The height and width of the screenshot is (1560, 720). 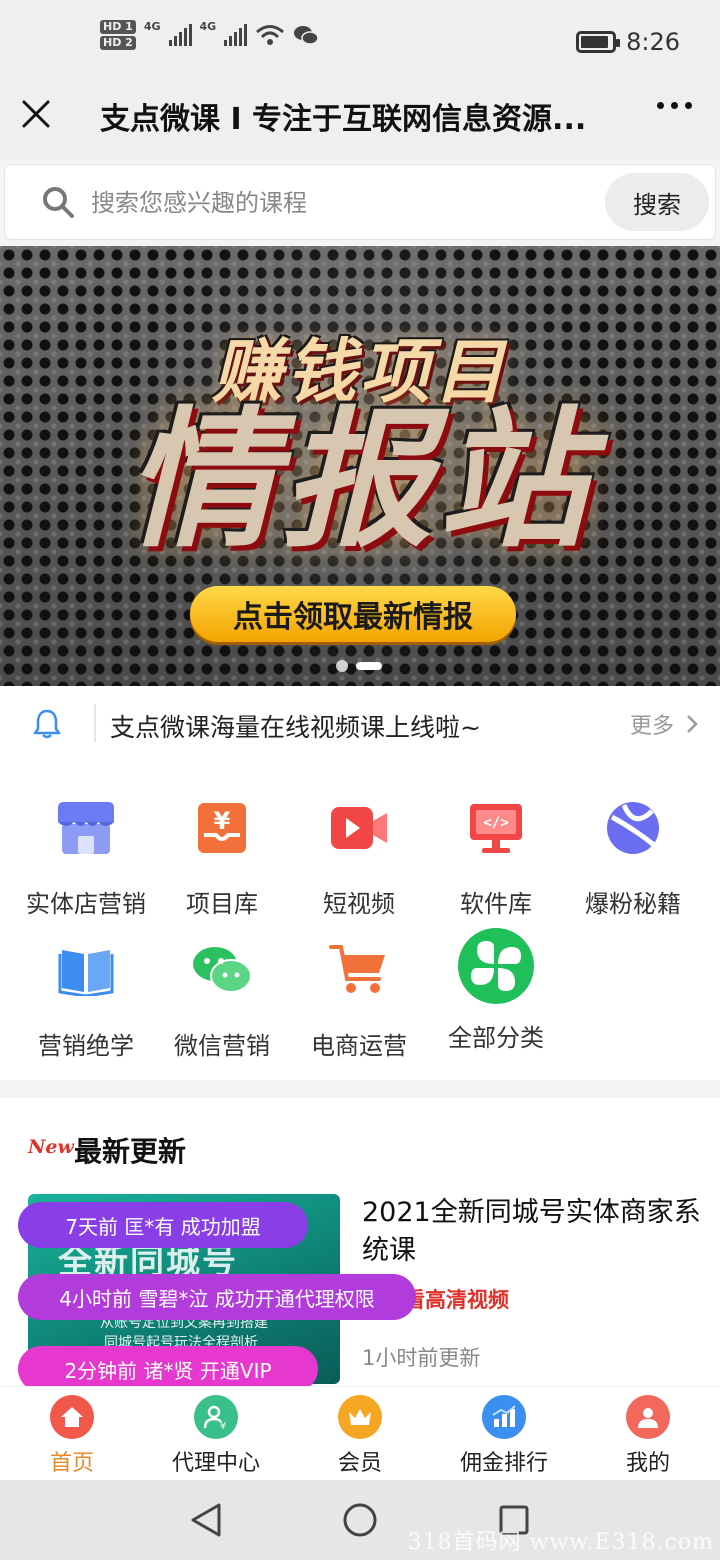 What do you see at coordinates (360, 1436) in the screenshot?
I see `nav-membership: 会员` at bounding box center [360, 1436].